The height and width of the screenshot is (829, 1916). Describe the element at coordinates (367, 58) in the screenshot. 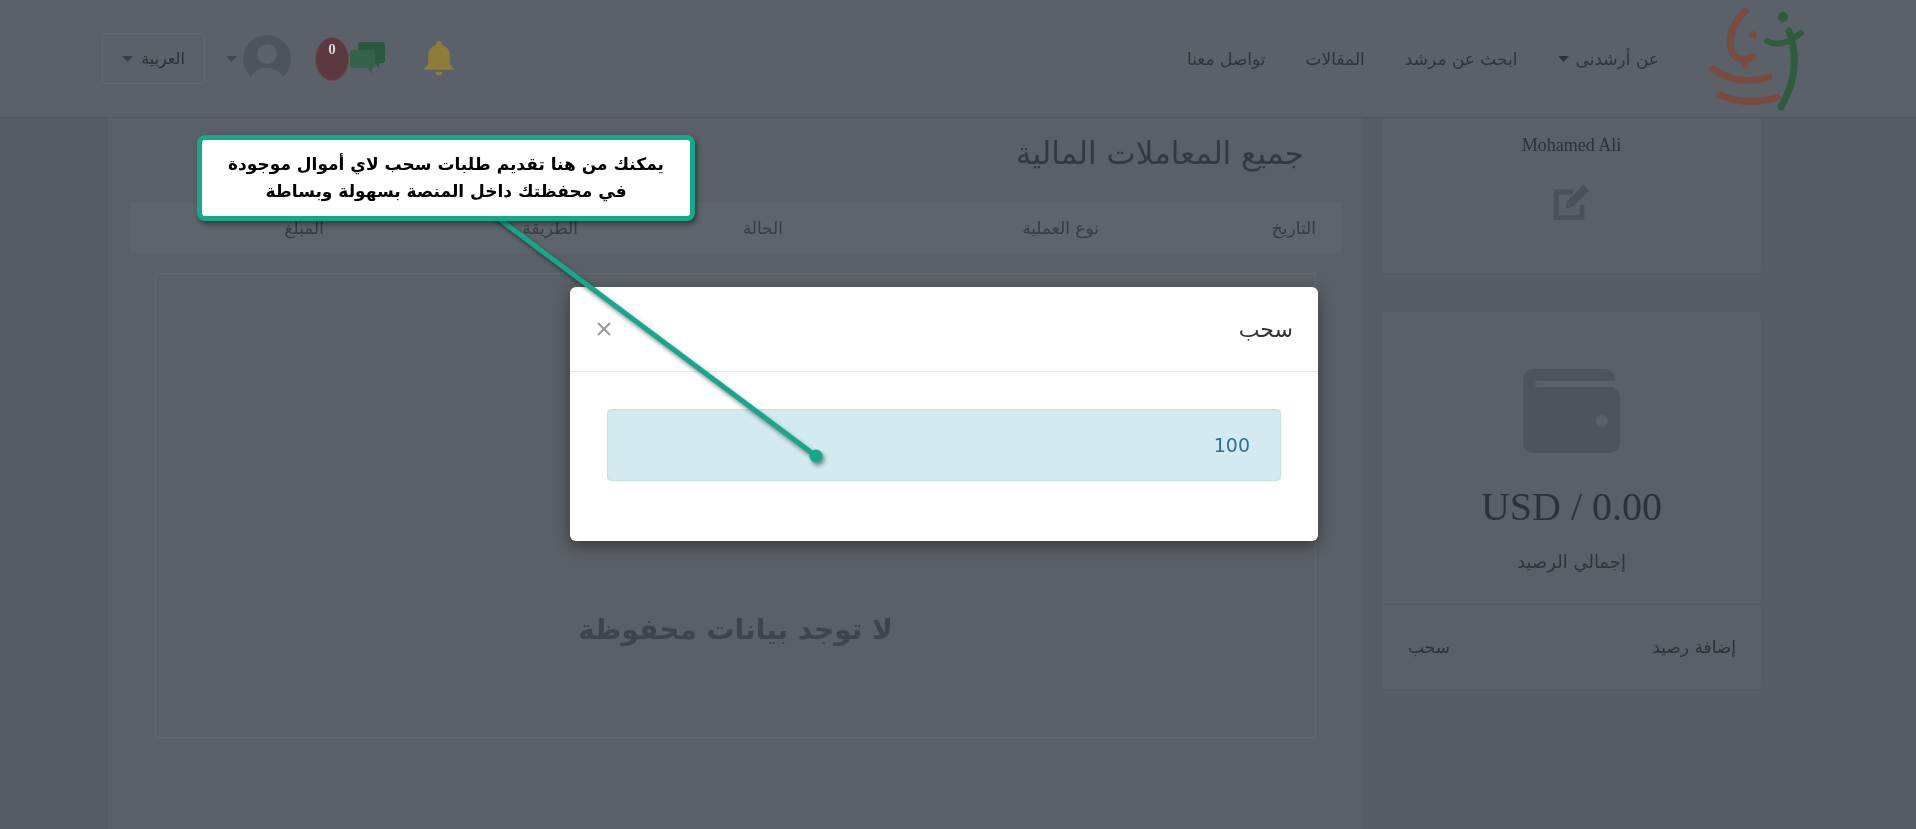

I see `chat-icon` at that location.